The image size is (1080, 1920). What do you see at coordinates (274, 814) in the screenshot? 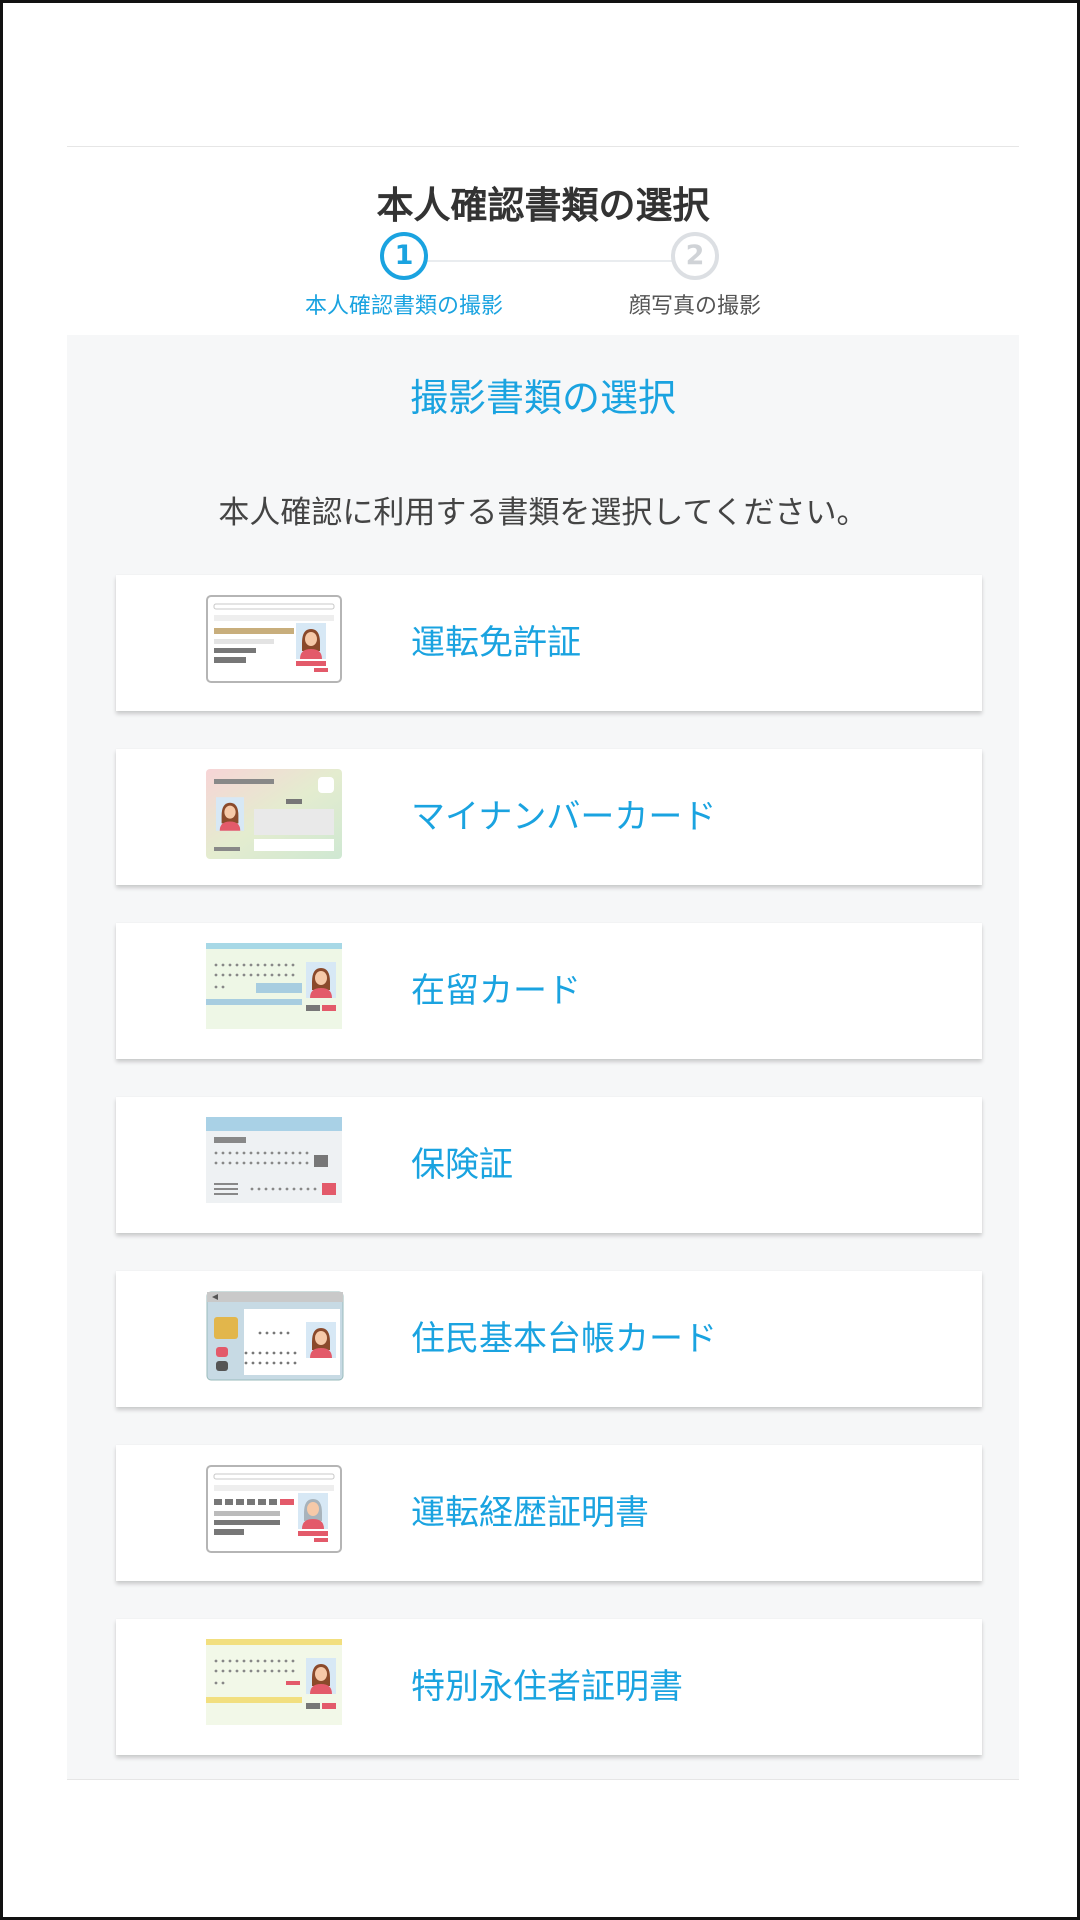
I see `my-number-card-icon` at bounding box center [274, 814].